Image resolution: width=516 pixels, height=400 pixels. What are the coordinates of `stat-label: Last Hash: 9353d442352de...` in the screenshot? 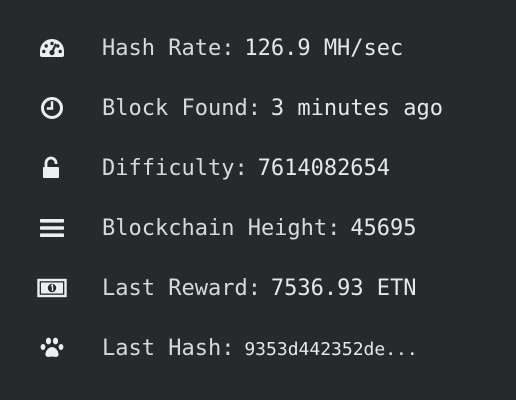 It's located at (260, 348).